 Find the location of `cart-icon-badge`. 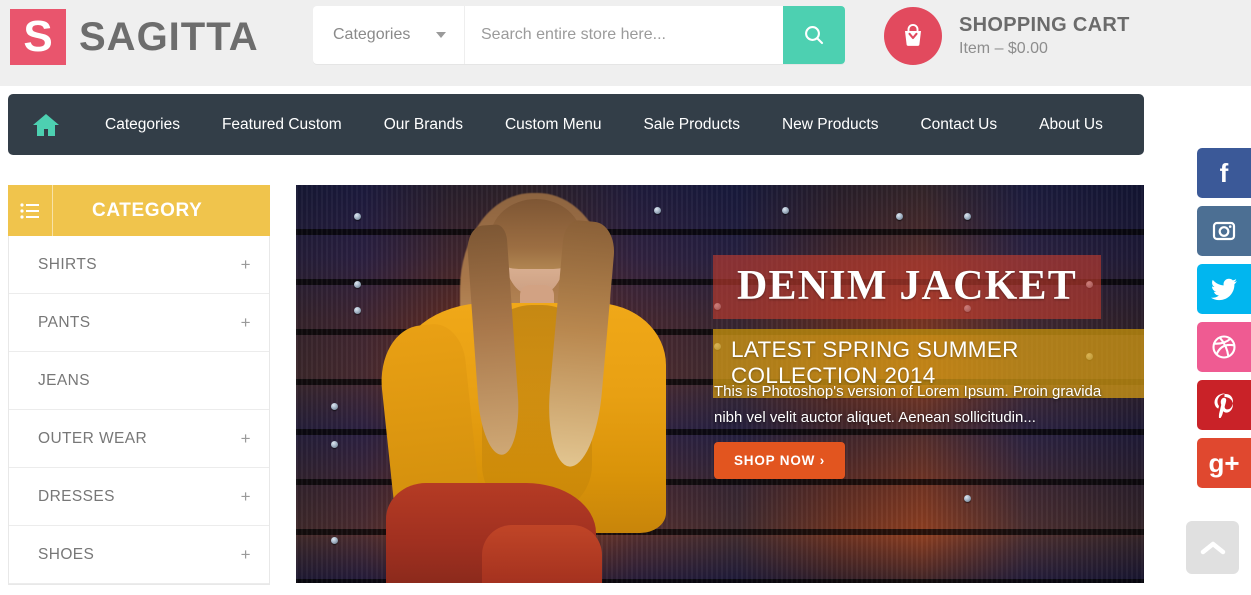

cart-icon-badge is located at coordinates (913, 36).